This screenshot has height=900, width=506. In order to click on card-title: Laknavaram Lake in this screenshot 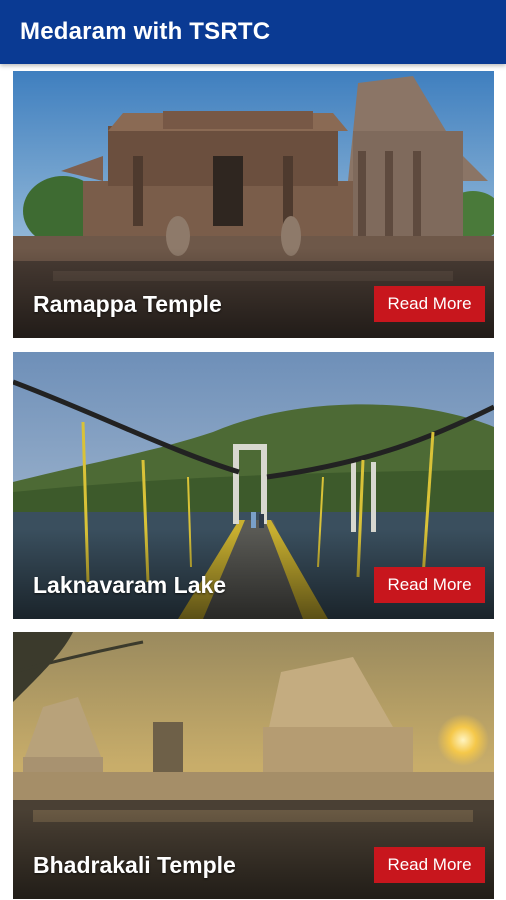, I will do `click(130, 585)`.